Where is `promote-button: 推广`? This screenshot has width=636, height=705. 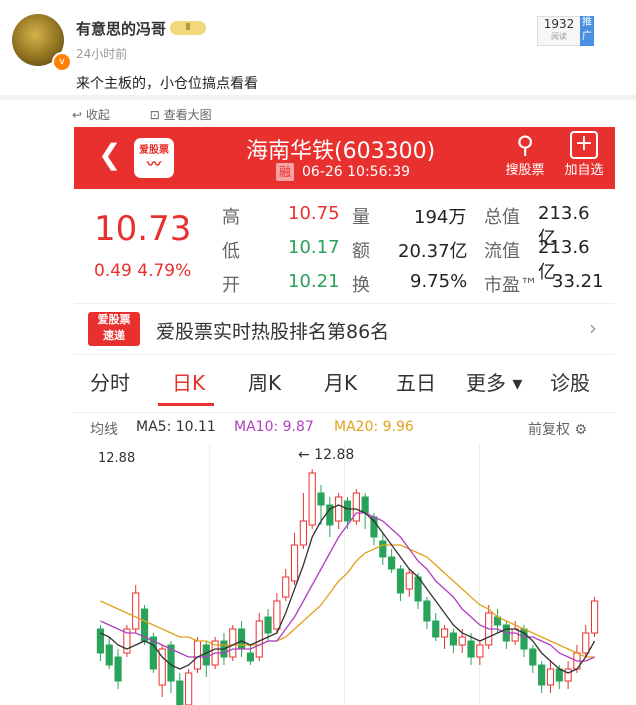
promote-button: 推广 is located at coordinates (587, 31).